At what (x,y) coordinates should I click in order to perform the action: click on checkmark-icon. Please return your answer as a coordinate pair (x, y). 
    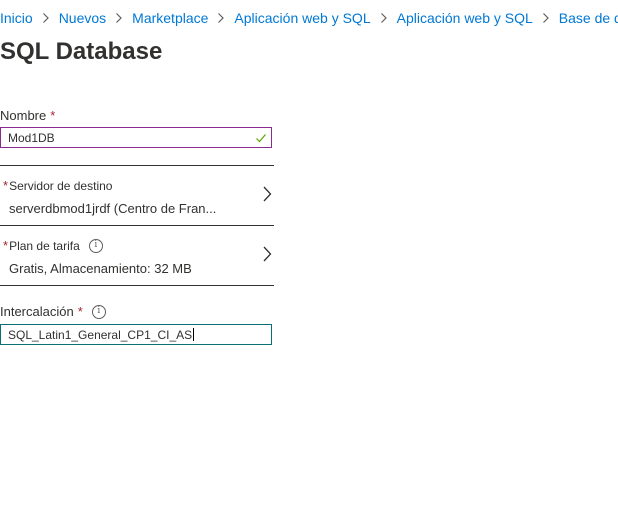
    Looking at the image, I should click on (261, 138).